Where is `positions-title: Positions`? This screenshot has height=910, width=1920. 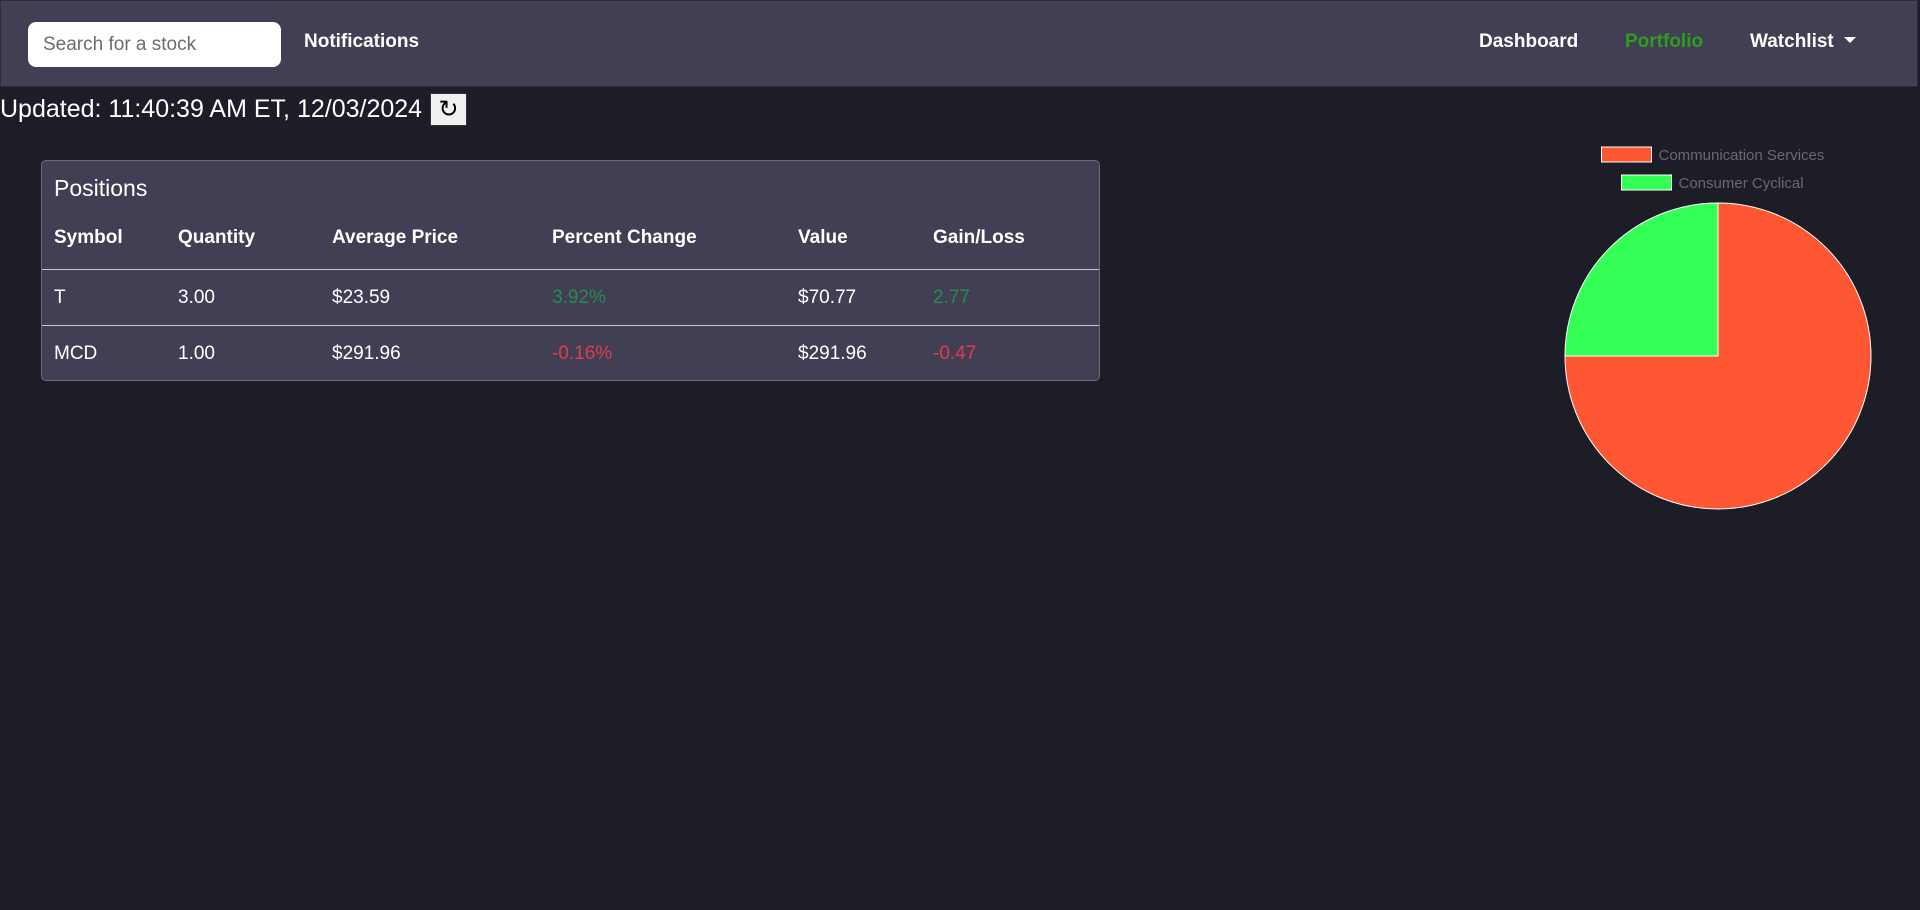 positions-title: Positions is located at coordinates (101, 188).